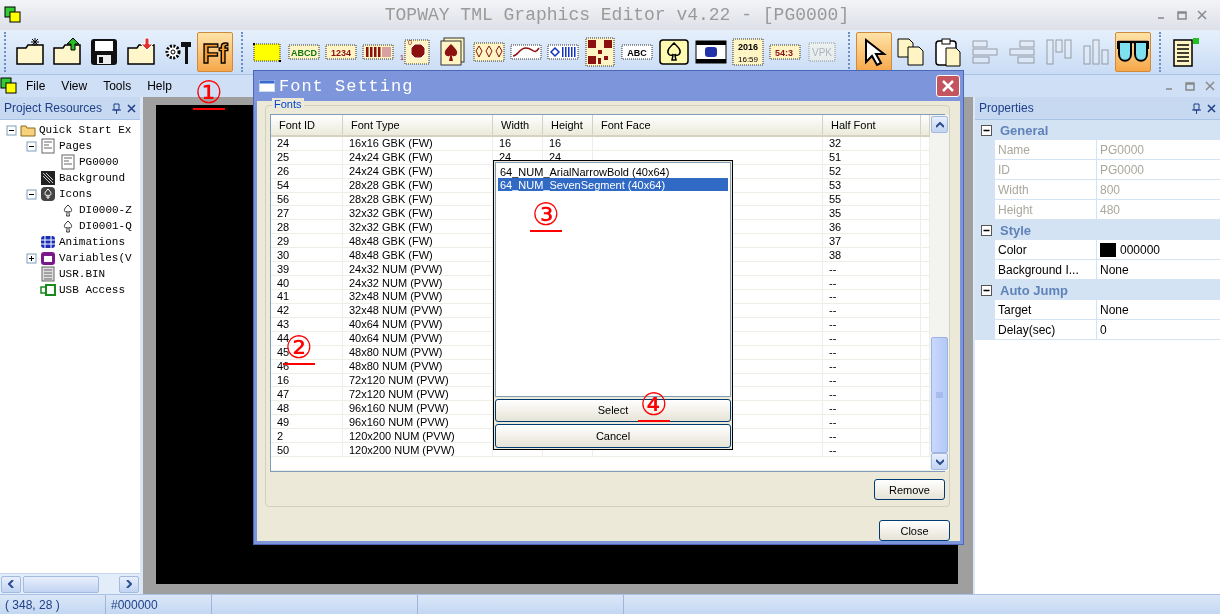 This screenshot has height=614, width=1220. Describe the element at coordinates (1007, 108) in the screenshot. I see `panel-title: Properties` at that location.